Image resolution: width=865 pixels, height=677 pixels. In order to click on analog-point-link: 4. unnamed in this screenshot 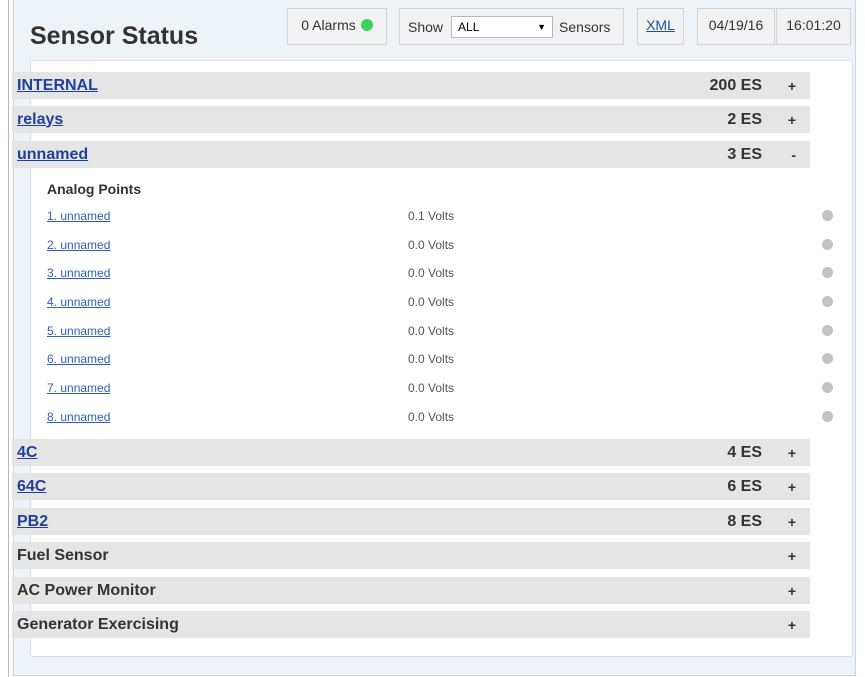, I will do `click(78, 302)`.